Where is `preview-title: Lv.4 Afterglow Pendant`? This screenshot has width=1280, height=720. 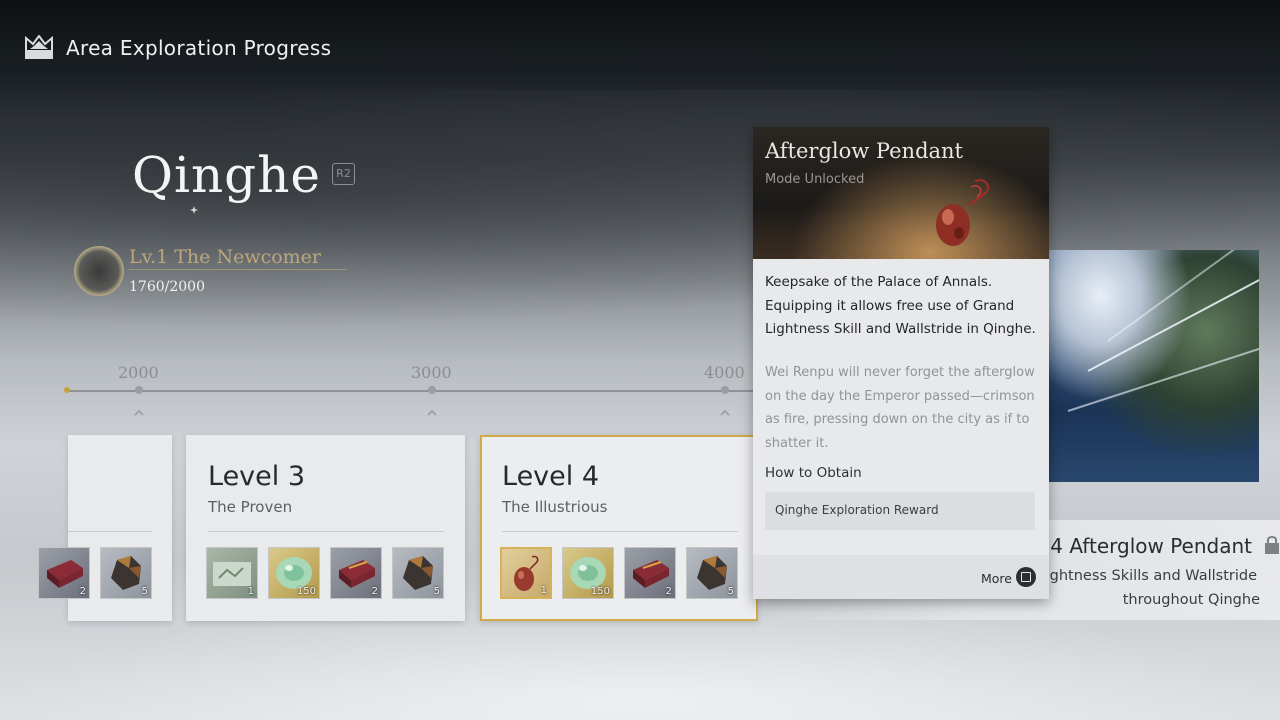 preview-title: Lv.4 Afterglow Pendant is located at coordinates (1137, 546).